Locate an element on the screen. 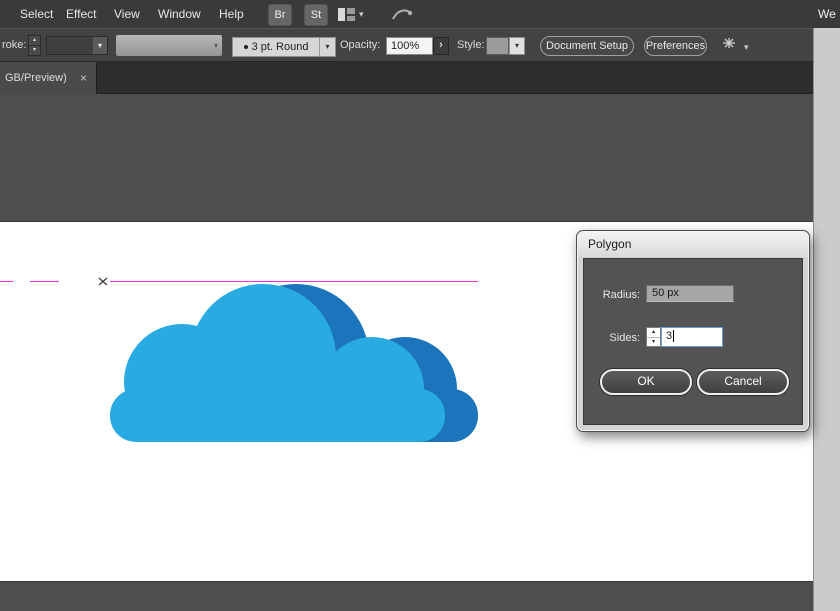  document-setup-button: Document Setup is located at coordinates (587, 46).